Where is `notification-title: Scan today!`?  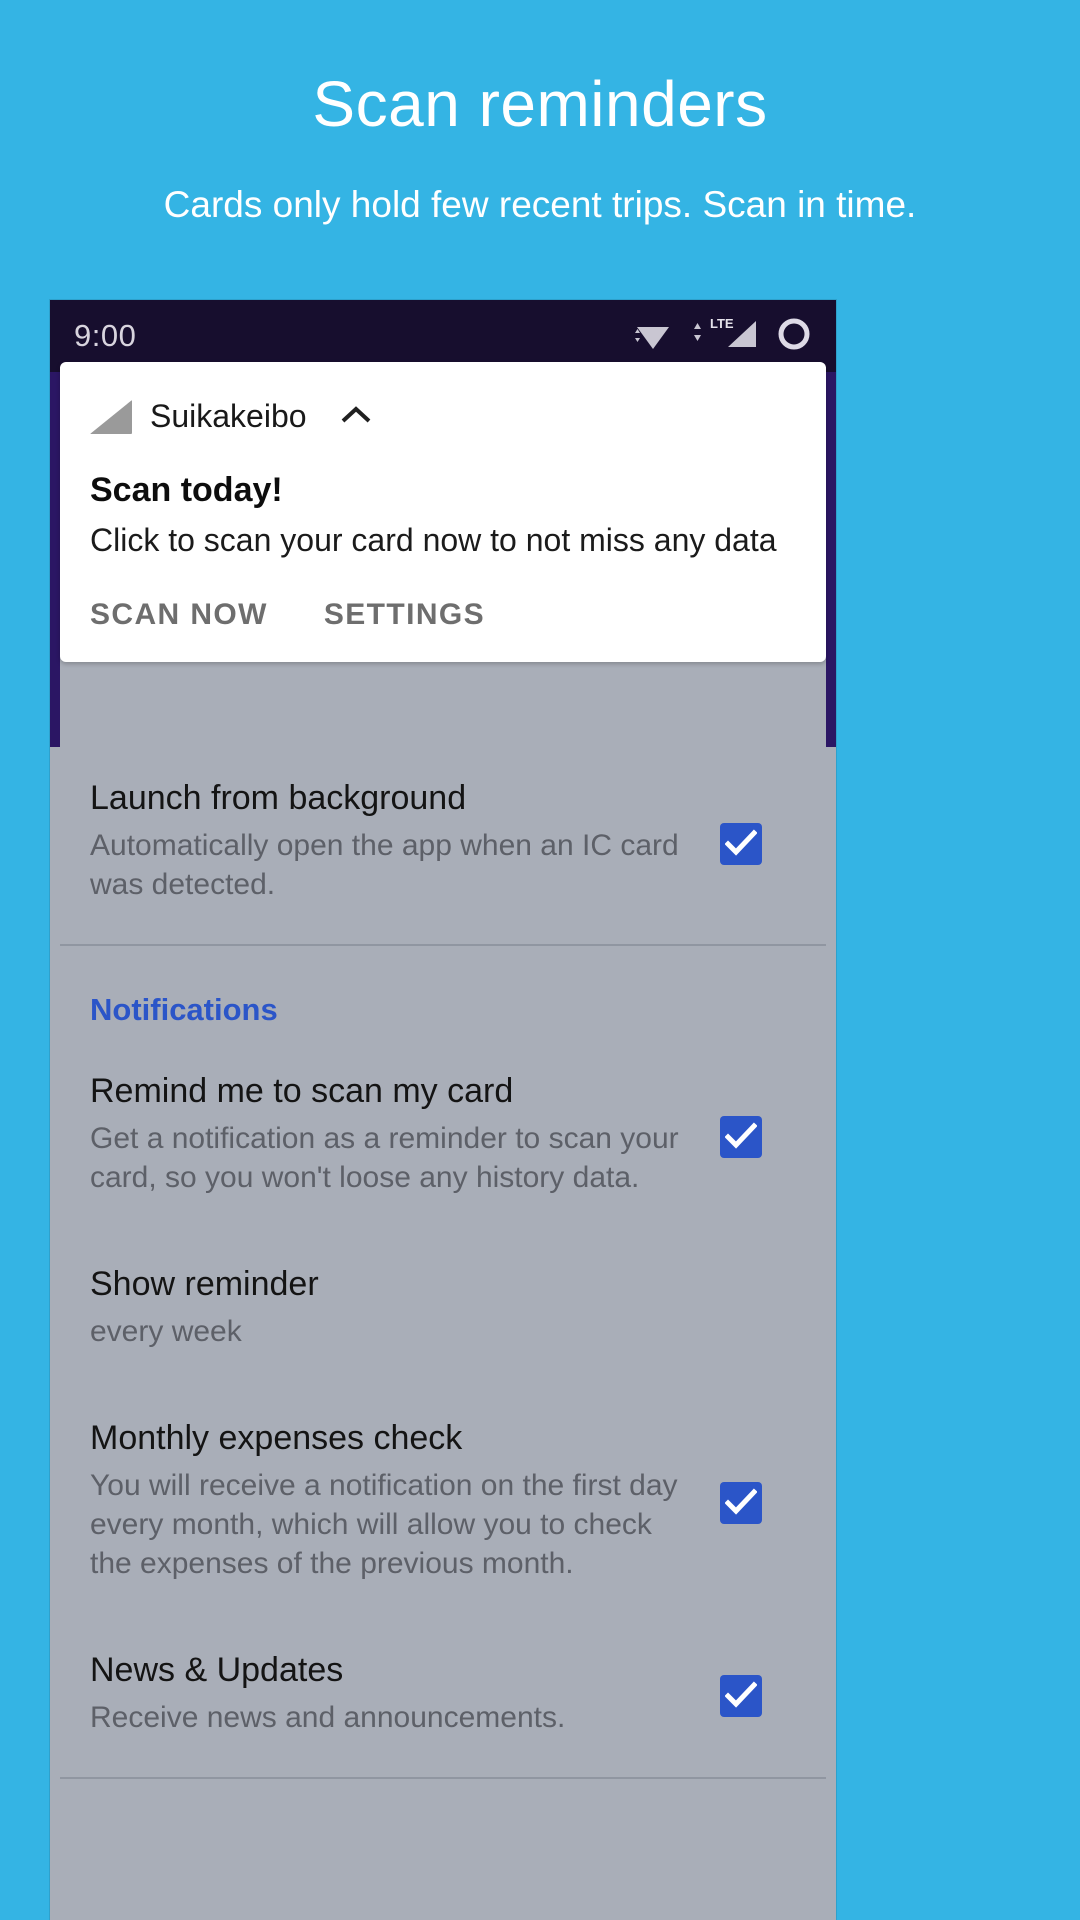 notification-title: Scan today! is located at coordinates (186, 490).